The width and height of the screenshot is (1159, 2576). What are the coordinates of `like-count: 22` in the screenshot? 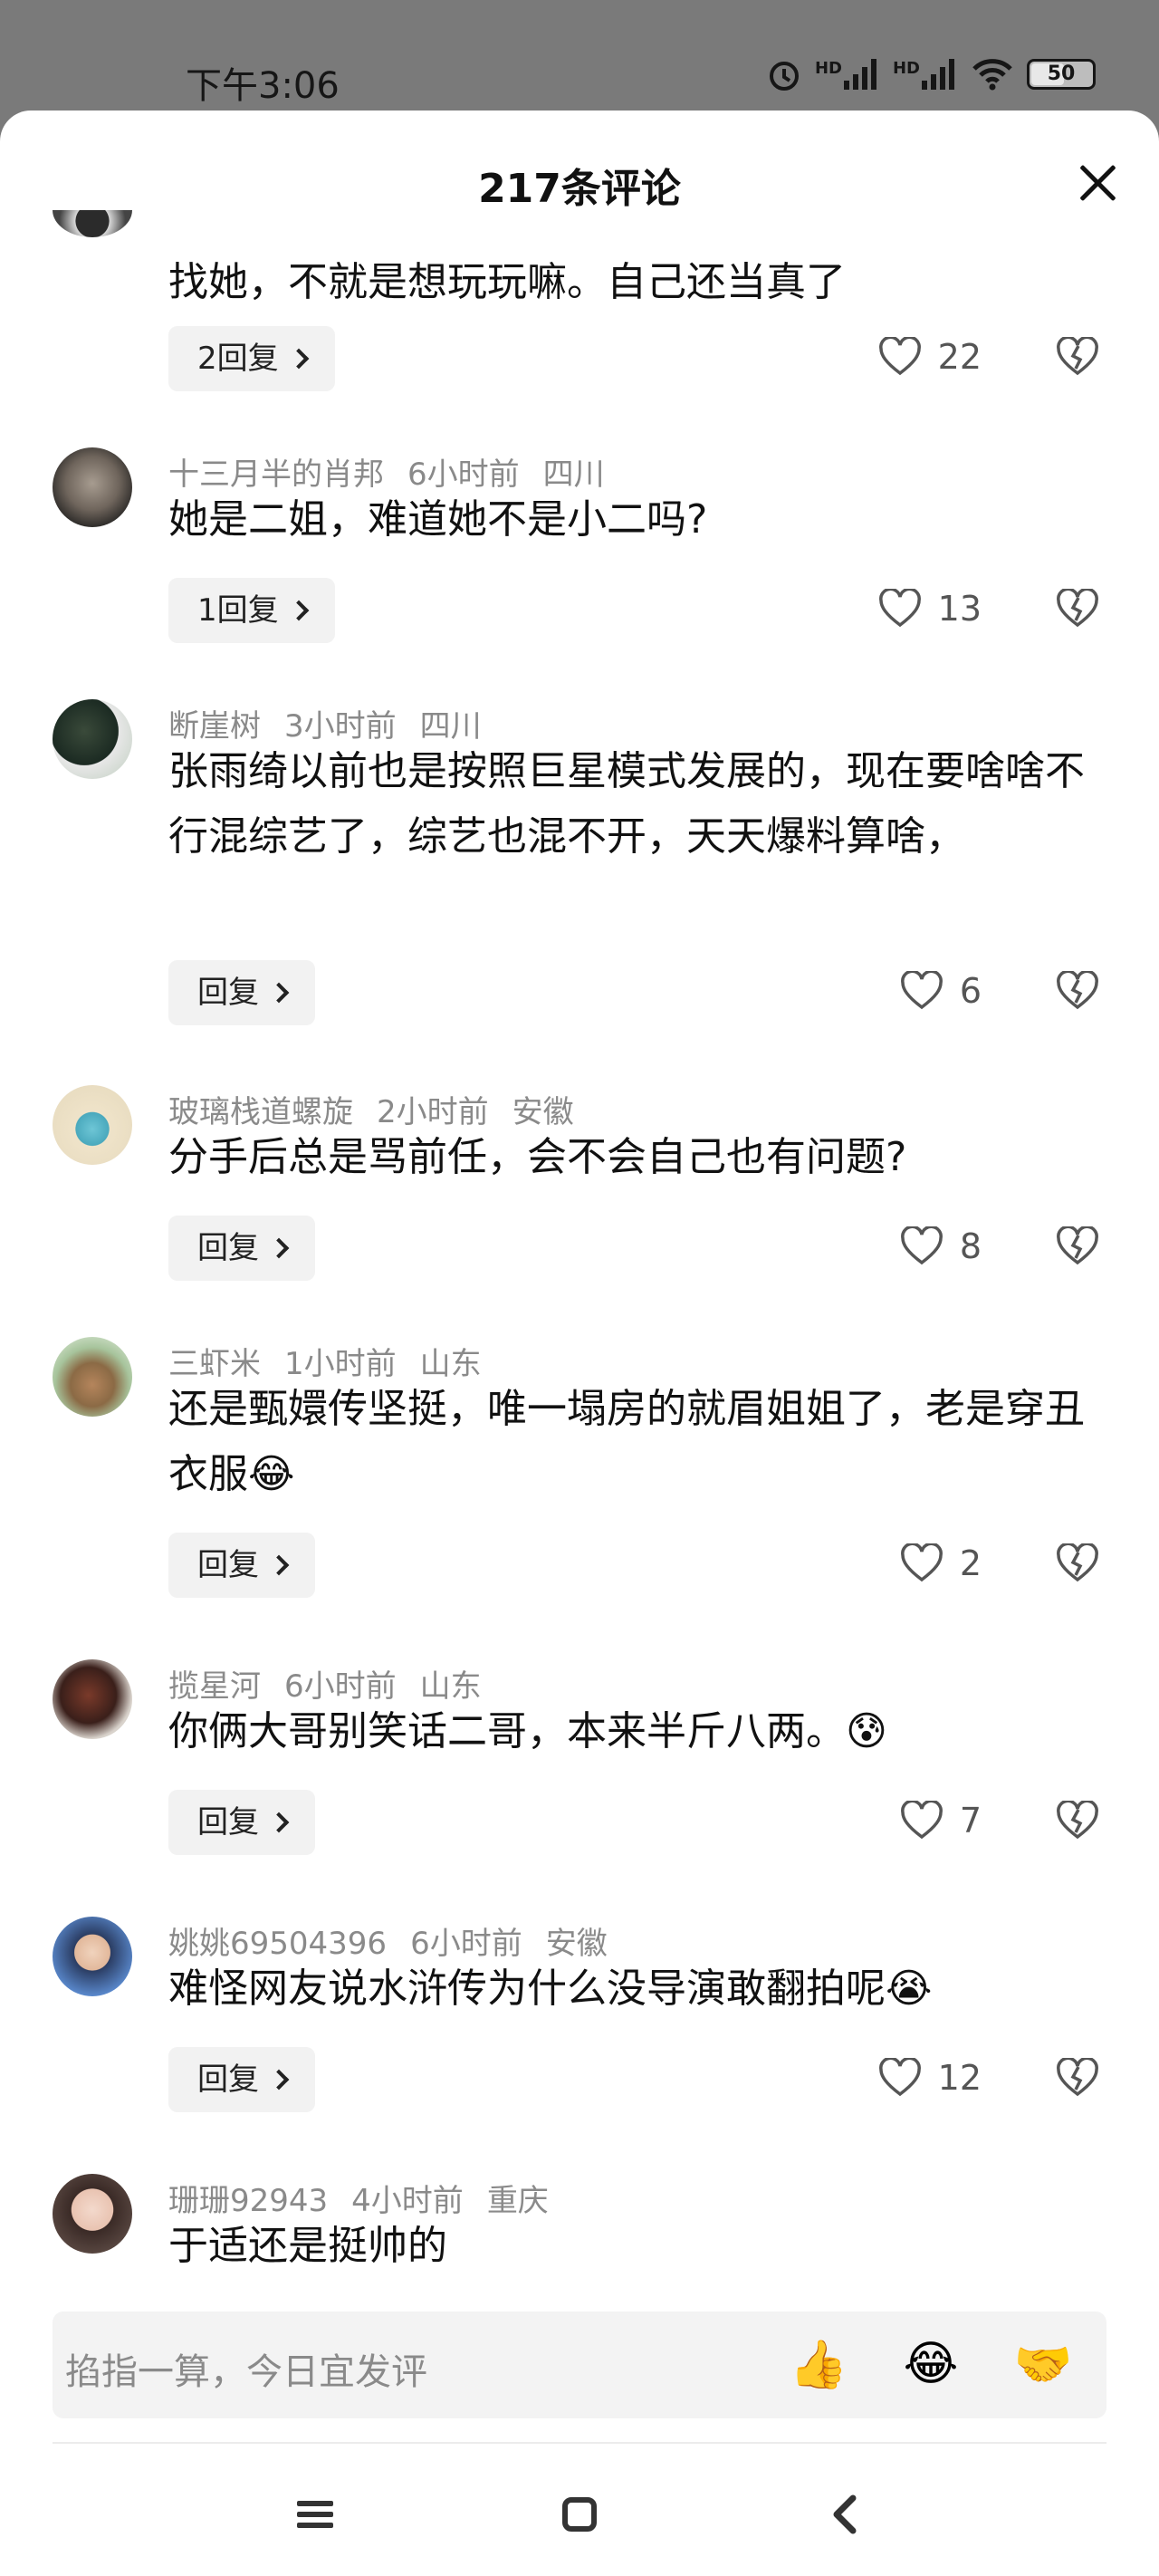 It's located at (960, 357).